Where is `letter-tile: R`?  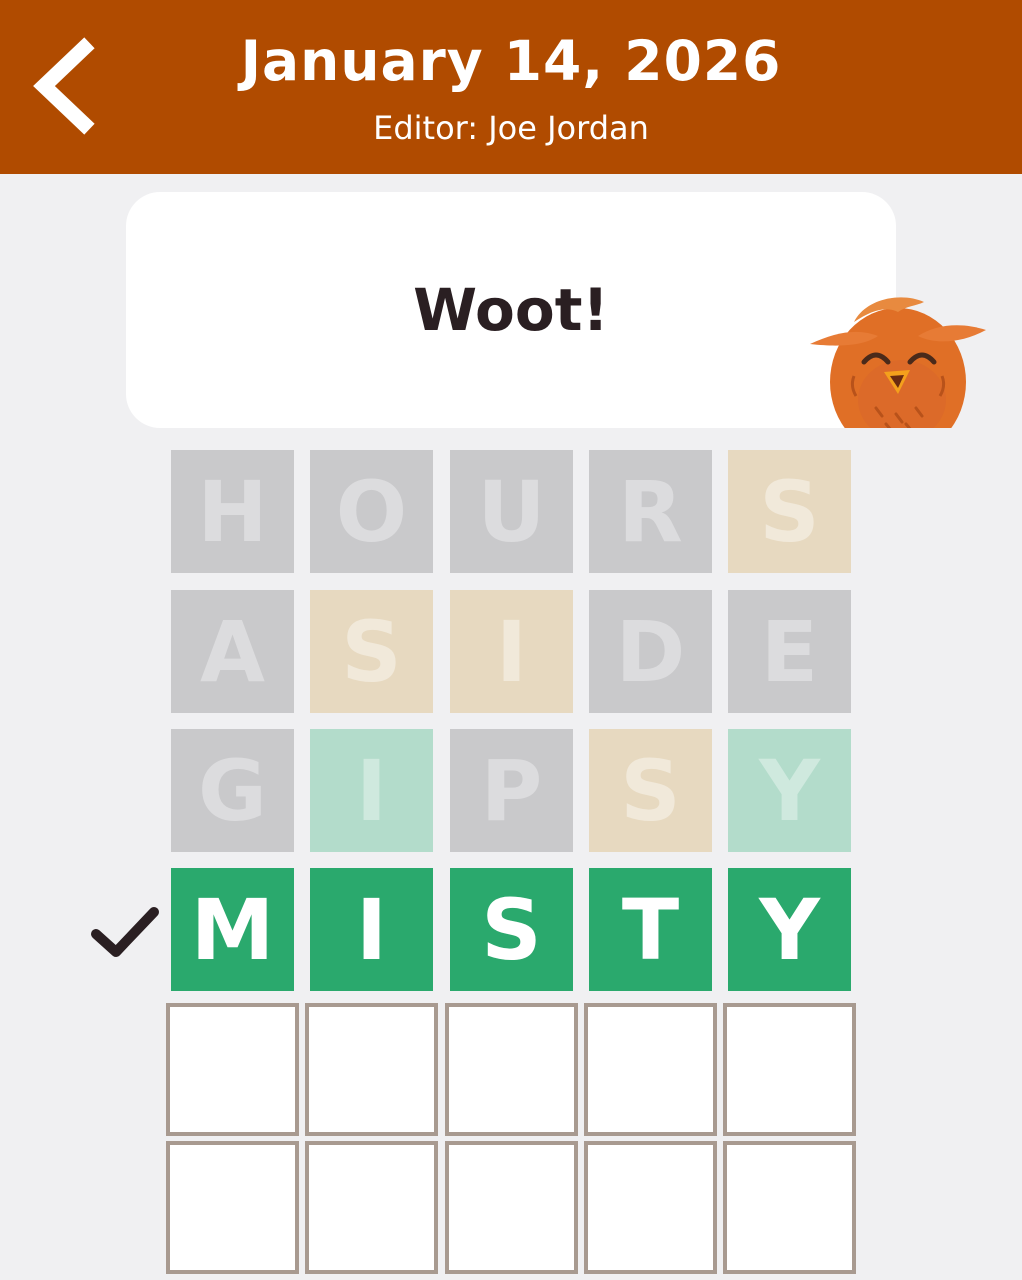
letter-tile: R is located at coordinates (650, 511).